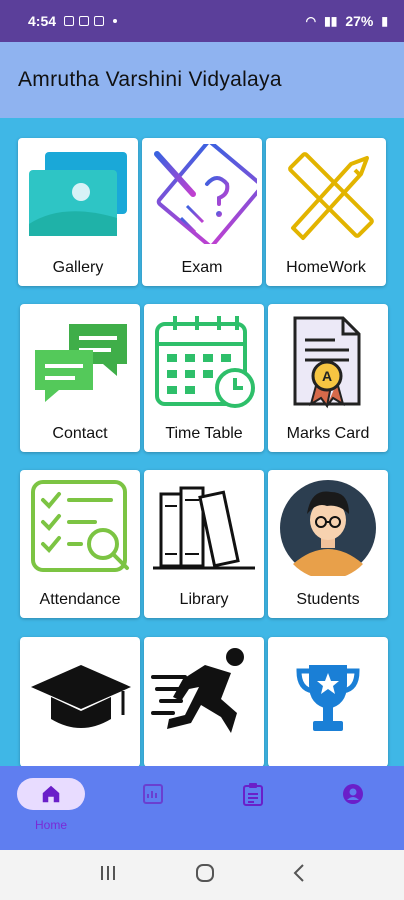 This screenshot has height=900, width=404. What do you see at coordinates (150, 79) in the screenshot?
I see `page-title: Amrutha Varshini Vidyalaya` at bounding box center [150, 79].